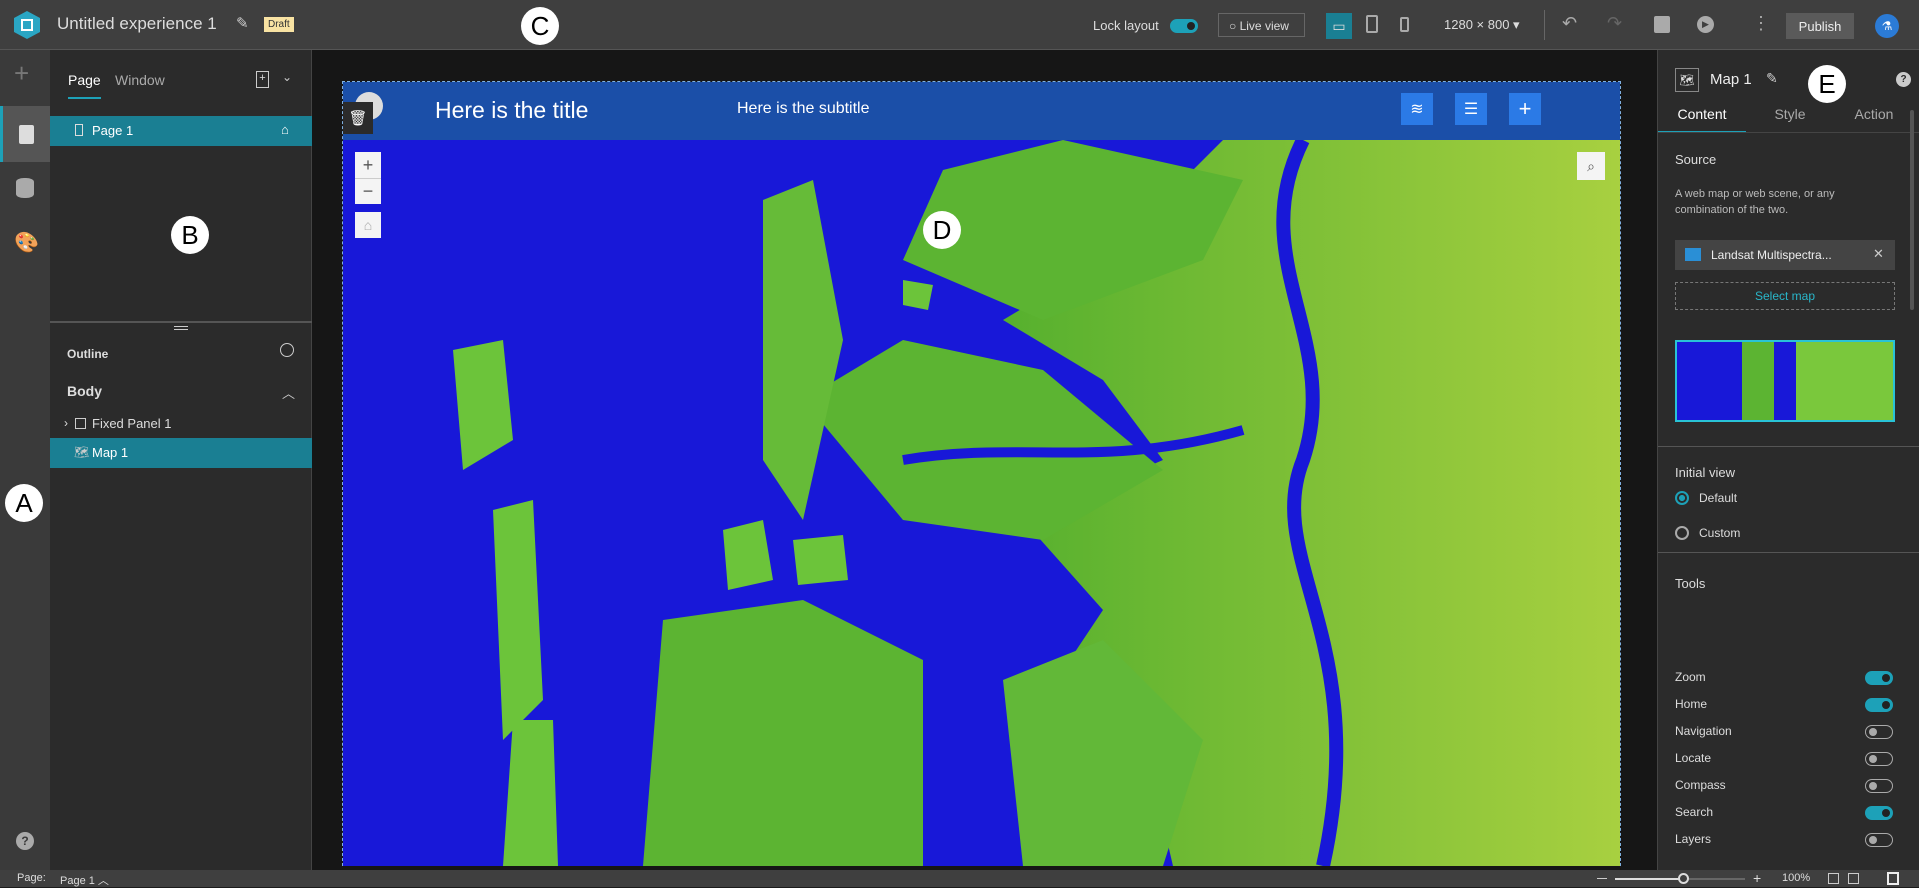  What do you see at coordinates (84, 85) in the screenshot?
I see `tab-page: Page` at bounding box center [84, 85].